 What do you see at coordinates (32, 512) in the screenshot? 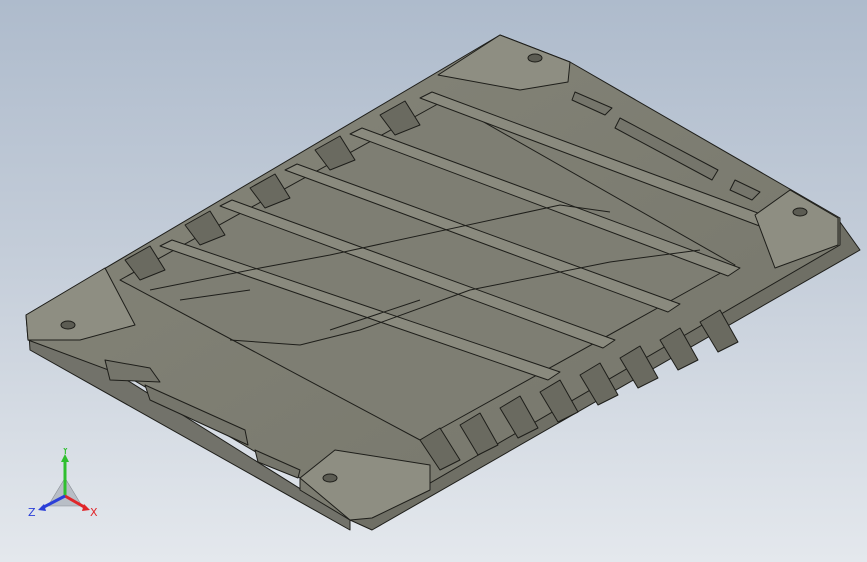
I see `triad-z-label: Z` at bounding box center [32, 512].